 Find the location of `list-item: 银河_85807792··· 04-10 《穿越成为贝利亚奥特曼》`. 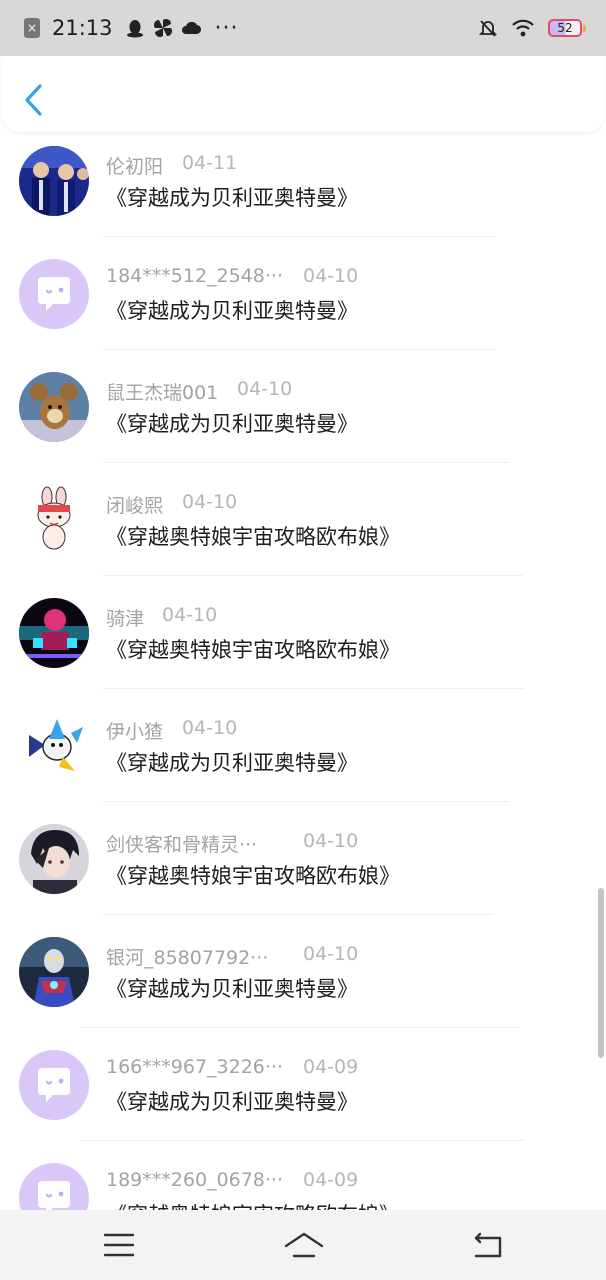

list-item: 银河_85807792··· 04-10 《穿越成为贝利亚奥特曼》 is located at coordinates (303, 979).